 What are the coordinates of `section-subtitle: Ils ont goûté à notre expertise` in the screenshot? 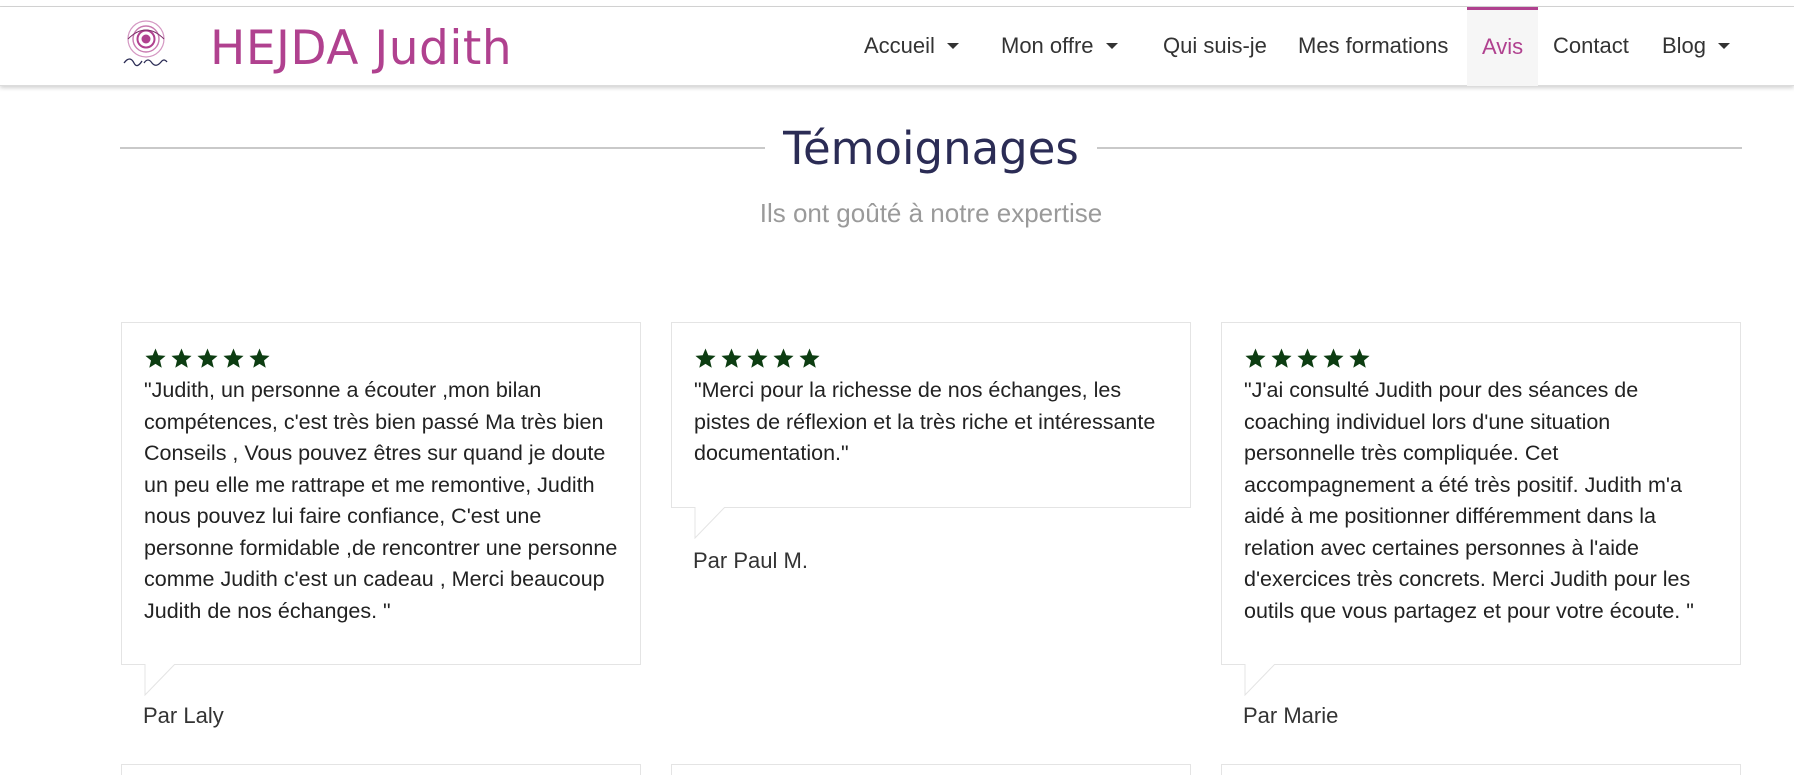 It's located at (931, 213).